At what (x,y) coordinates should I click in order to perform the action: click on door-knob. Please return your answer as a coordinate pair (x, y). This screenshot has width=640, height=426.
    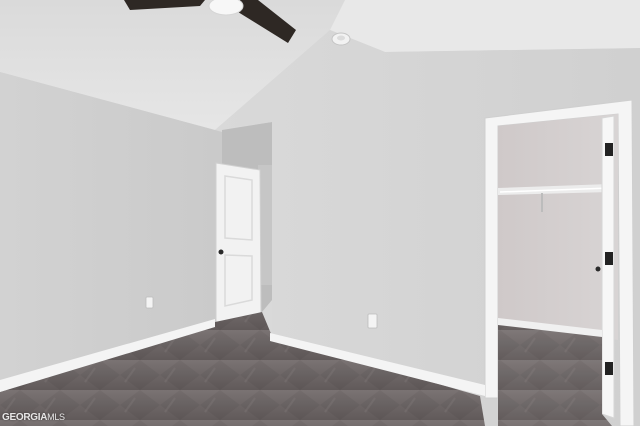
    Looking at the image, I should click on (221, 252).